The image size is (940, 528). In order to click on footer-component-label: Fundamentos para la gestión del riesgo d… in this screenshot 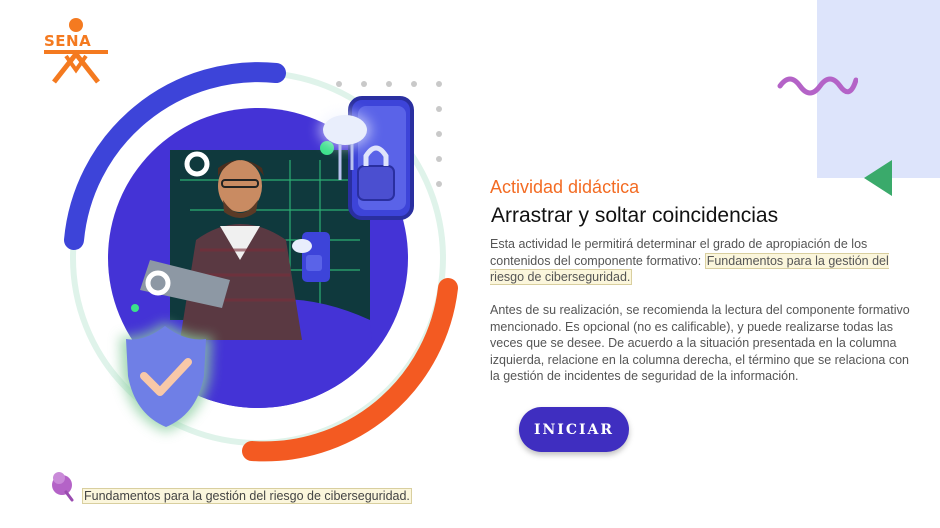, I will do `click(247, 496)`.